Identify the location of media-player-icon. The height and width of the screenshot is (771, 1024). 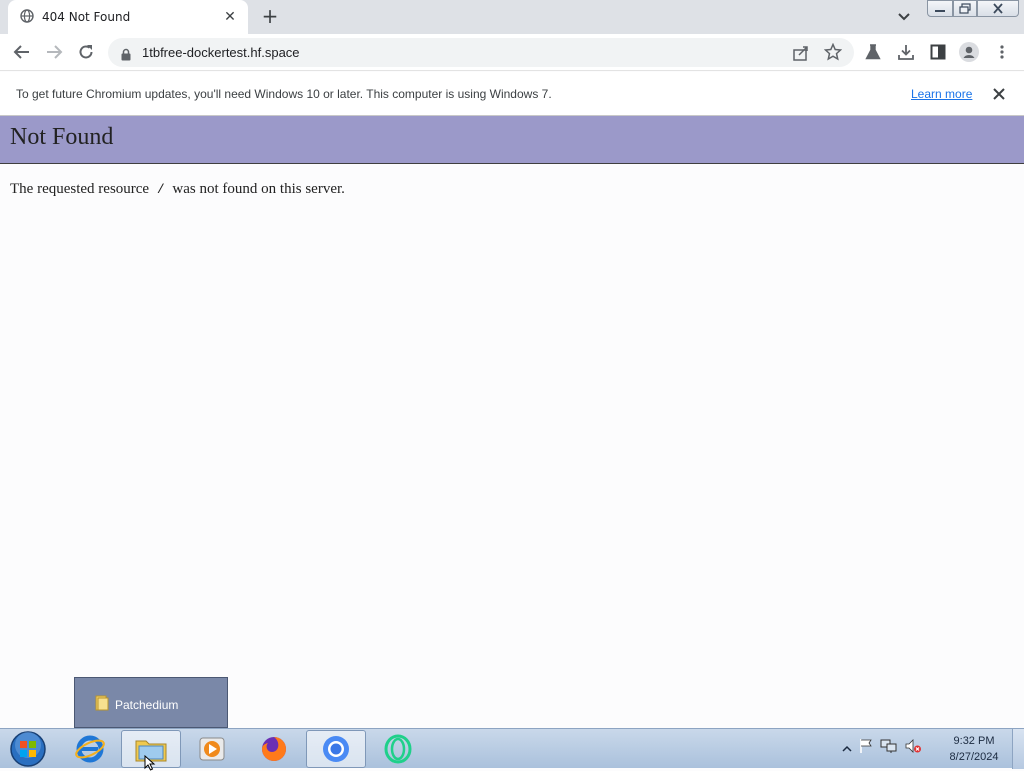
(212, 749).